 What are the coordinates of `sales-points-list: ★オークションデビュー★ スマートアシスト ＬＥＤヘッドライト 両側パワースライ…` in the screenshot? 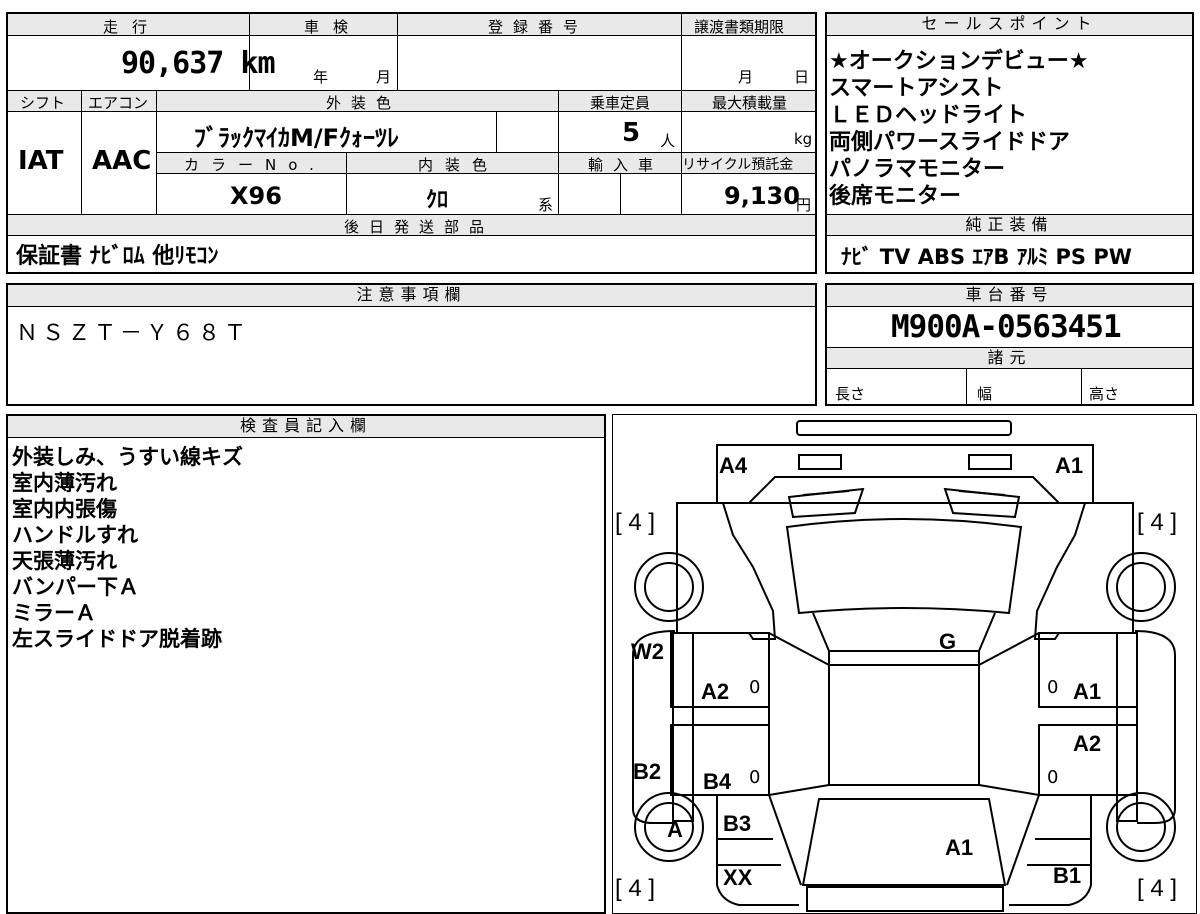 It's located at (958, 129).